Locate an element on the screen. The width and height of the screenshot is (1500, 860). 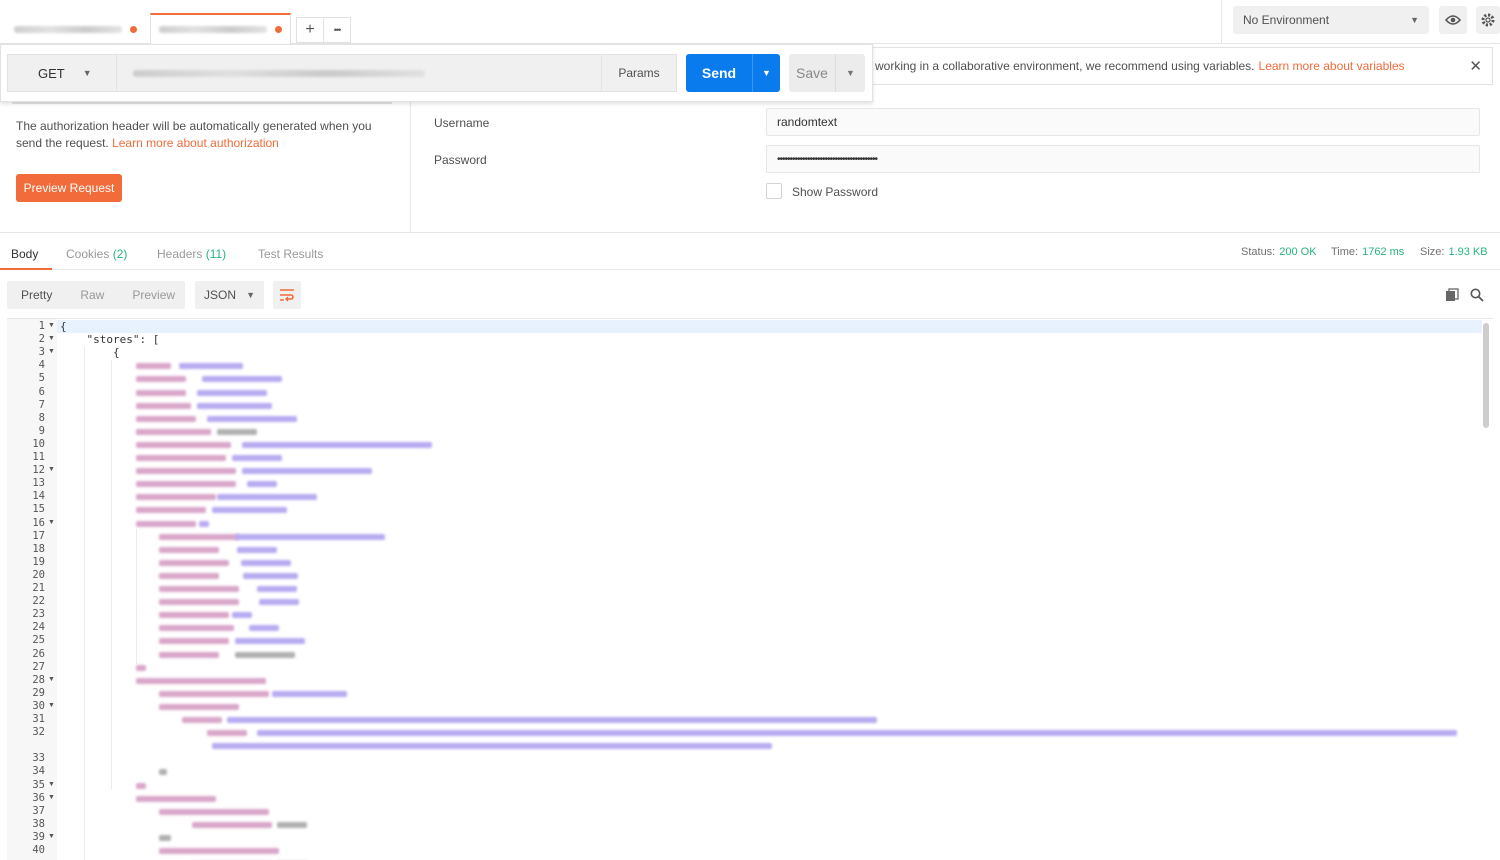
tab-bar: + ••• No Environment ▼ is located at coordinates (750, 22).